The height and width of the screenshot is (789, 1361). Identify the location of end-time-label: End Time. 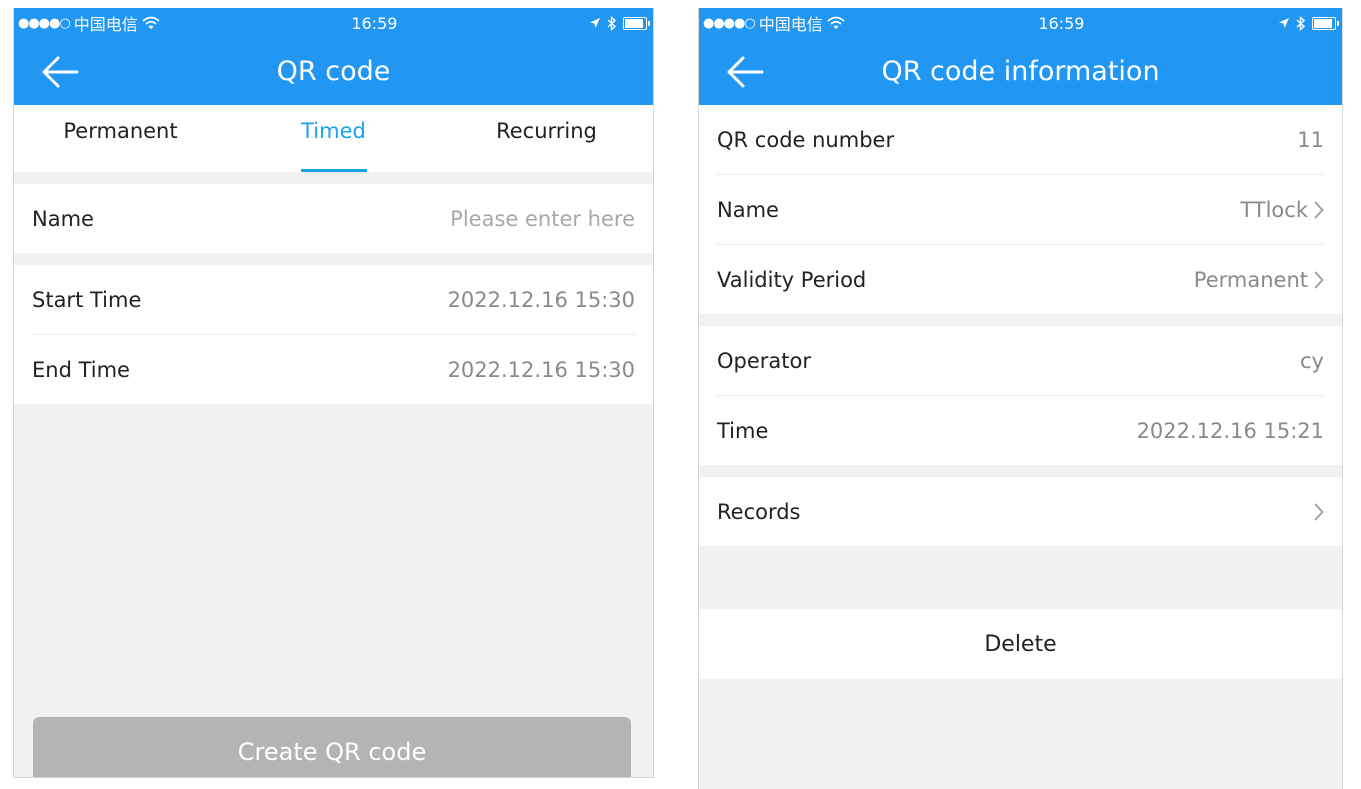
(81, 369).